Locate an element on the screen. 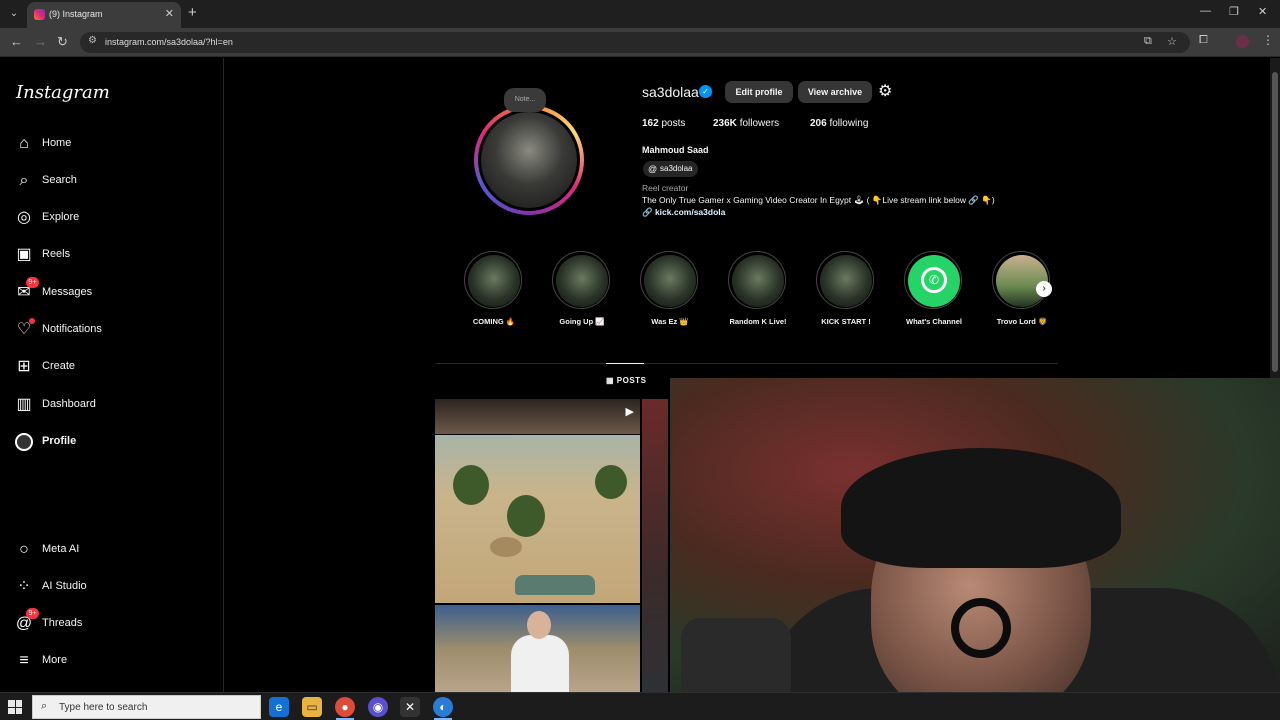 The height and width of the screenshot is (720, 1280). tab-posts: ▦ POSTS is located at coordinates (626, 380).